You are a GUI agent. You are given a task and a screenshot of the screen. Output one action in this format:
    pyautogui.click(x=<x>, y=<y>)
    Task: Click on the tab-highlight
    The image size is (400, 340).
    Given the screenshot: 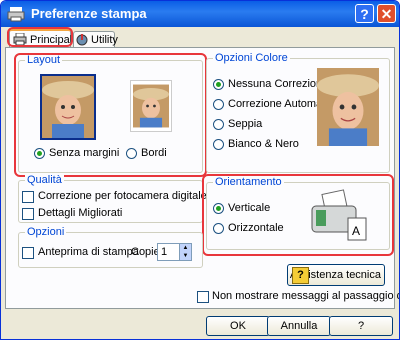 What is the action you would take?
    pyautogui.click(x=40, y=37)
    